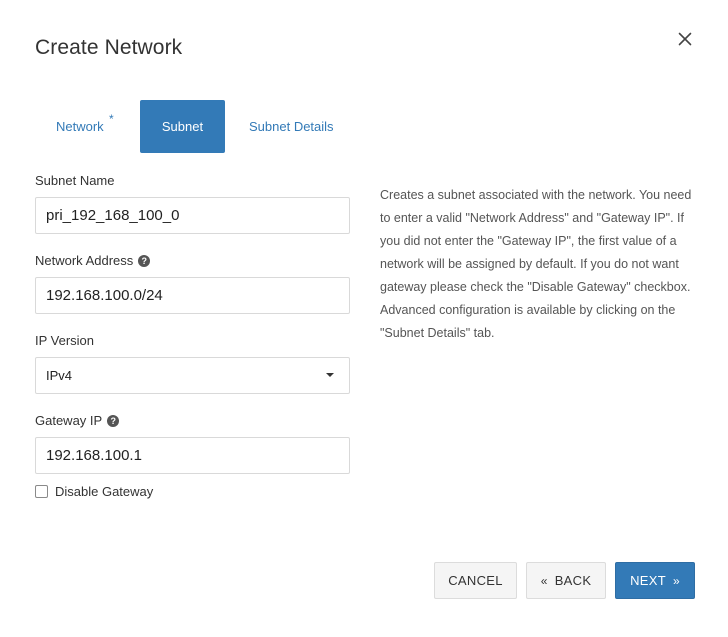 The width and height of the screenshot is (728, 637). I want to click on network-address-label-text: Network Address, so click(84, 260).